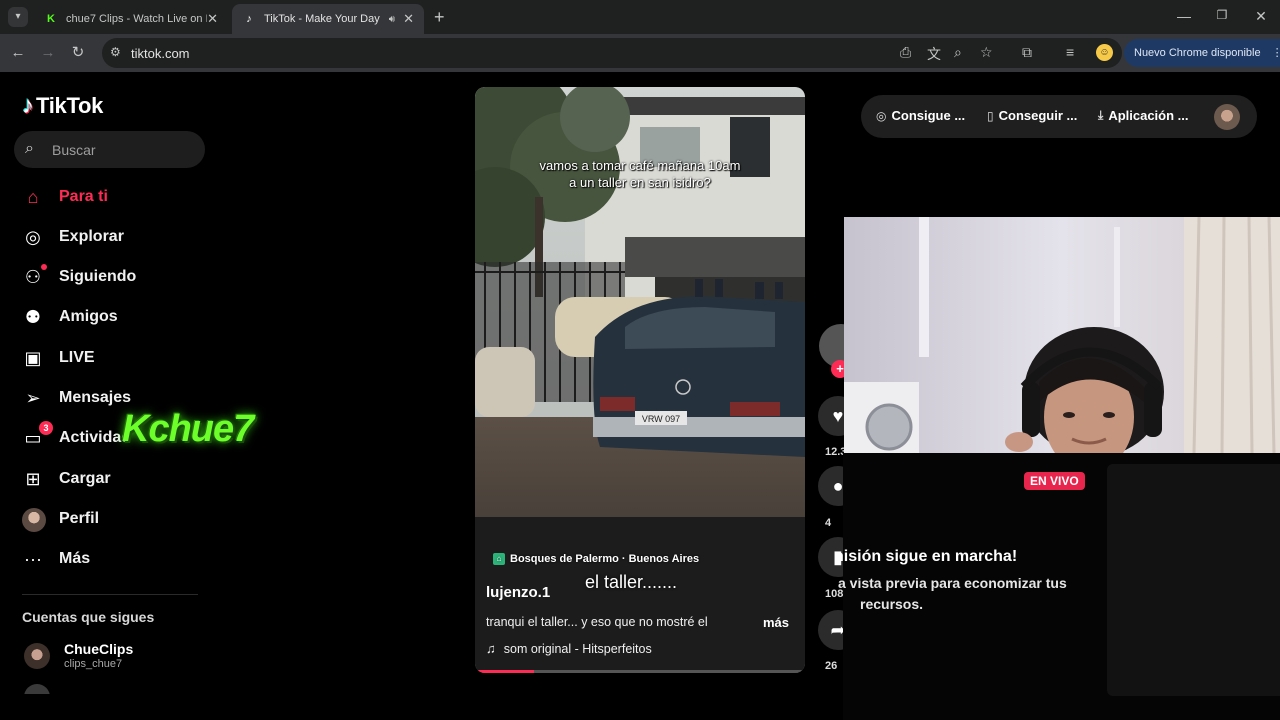  I want to click on webcam-image, so click(1062, 335).